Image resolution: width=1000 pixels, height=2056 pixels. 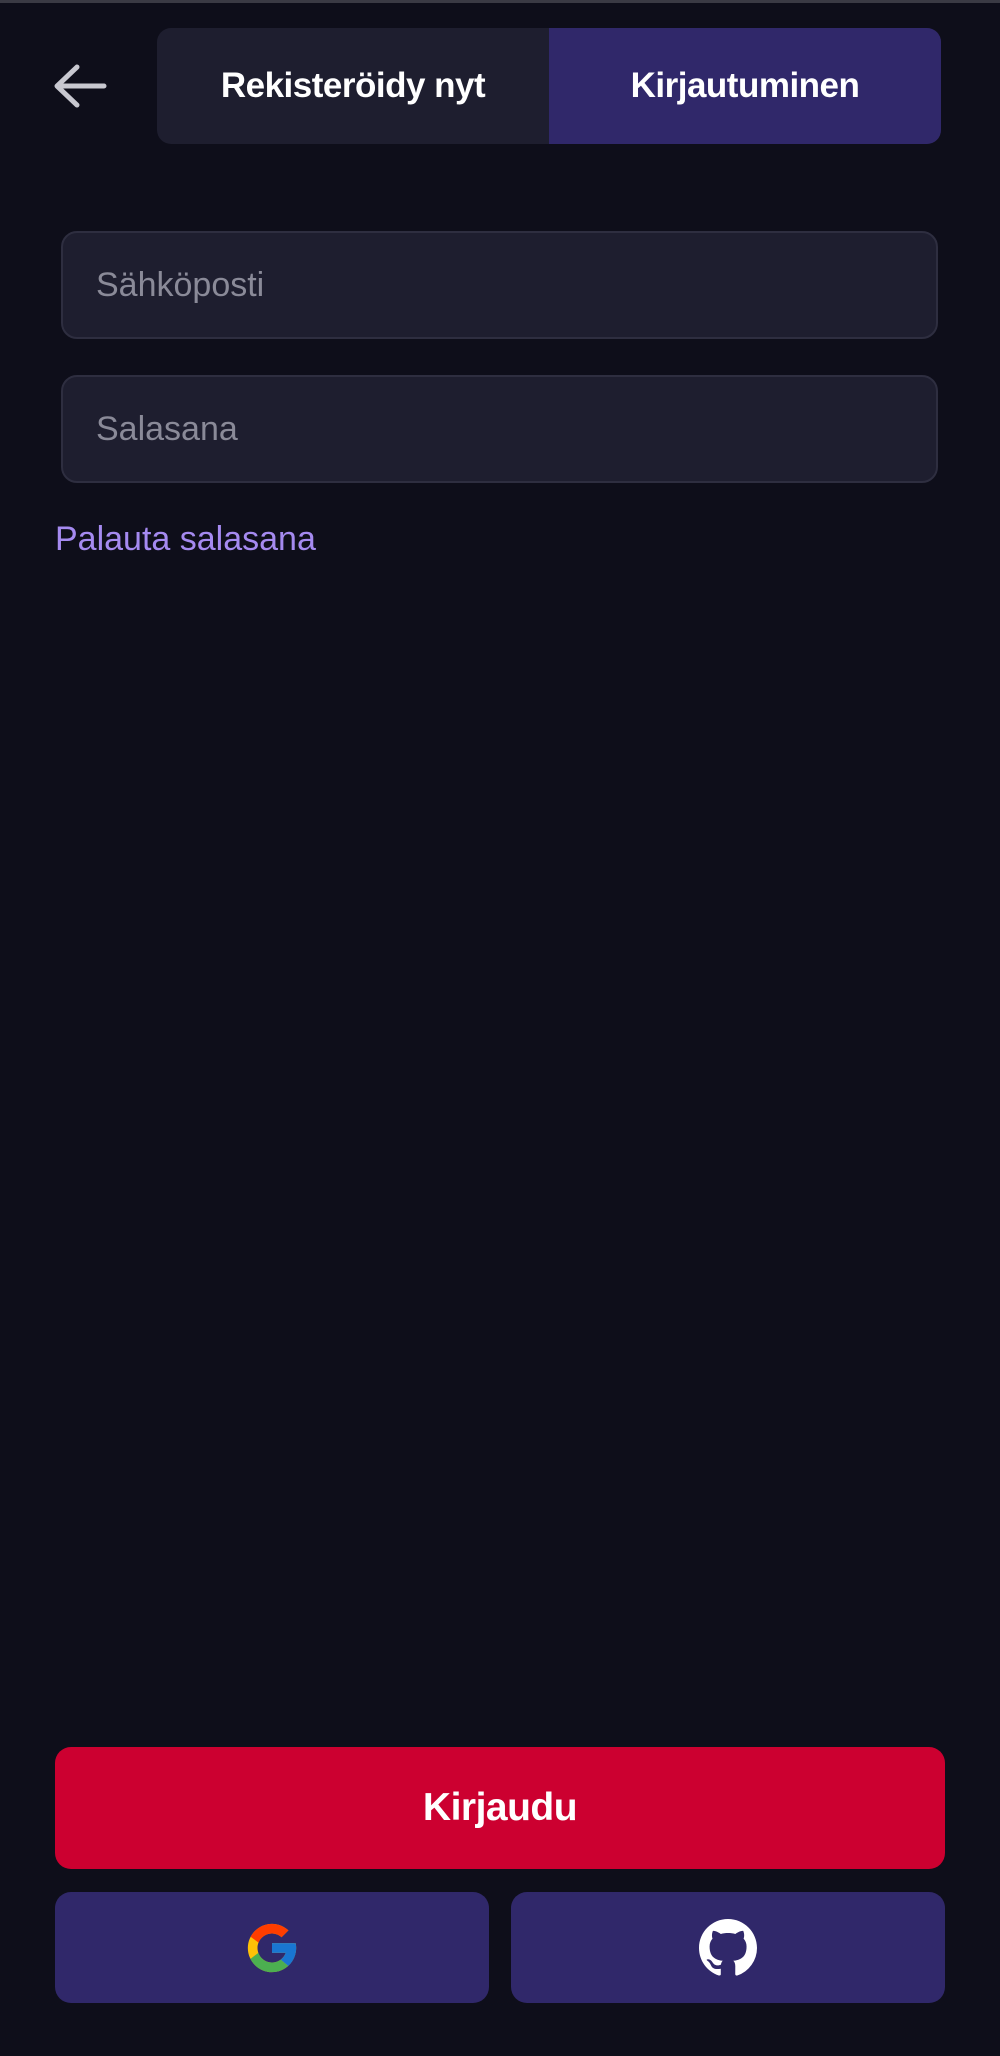 What do you see at coordinates (500, 1) in the screenshot?
I see `window-top-border` at bounding box center [500, 1].